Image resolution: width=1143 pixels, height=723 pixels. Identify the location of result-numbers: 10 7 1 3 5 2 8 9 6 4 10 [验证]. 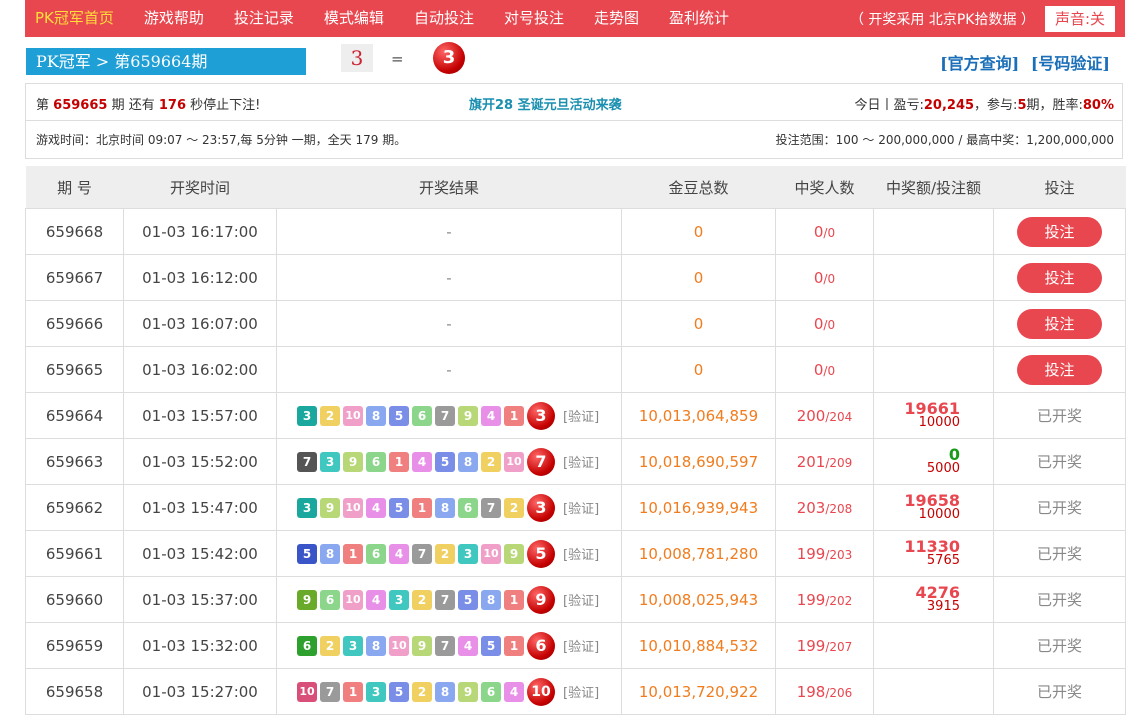
(449, 691).